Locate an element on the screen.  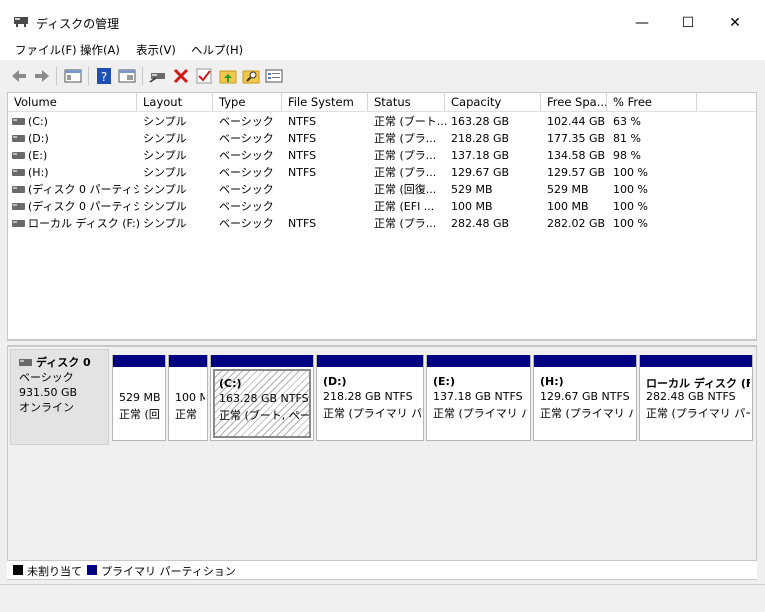
forward-arrow-icon is located at coordinates (42, 76).